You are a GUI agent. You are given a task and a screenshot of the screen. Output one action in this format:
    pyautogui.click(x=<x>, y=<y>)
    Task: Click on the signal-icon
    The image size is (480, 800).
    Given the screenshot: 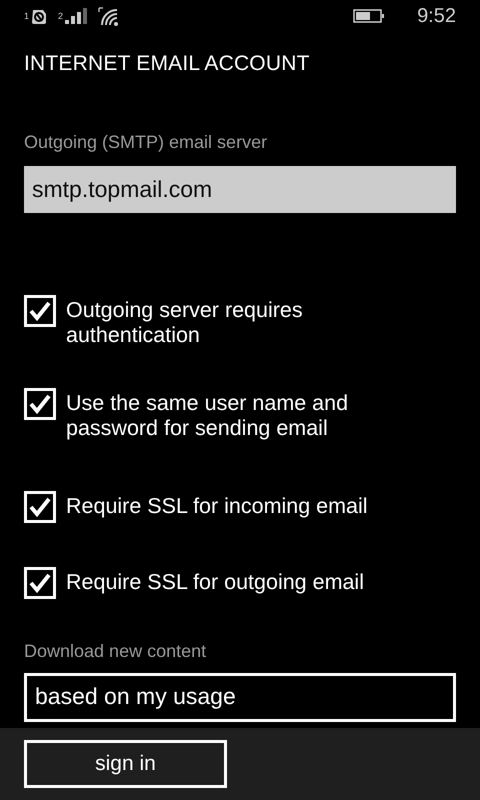 What is the action you would take?
    pyautogui.click(x=76, y=16)
    